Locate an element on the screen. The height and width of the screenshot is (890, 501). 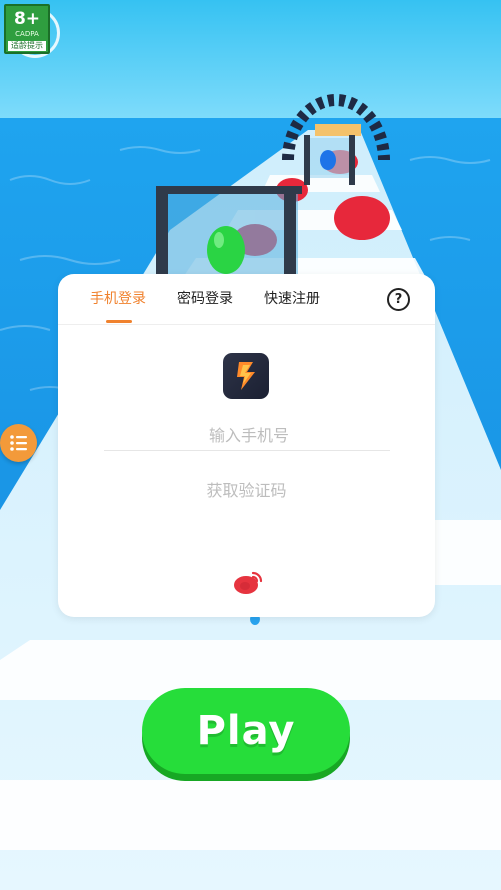
help-icon: ? is located at coordinates (398, 299).